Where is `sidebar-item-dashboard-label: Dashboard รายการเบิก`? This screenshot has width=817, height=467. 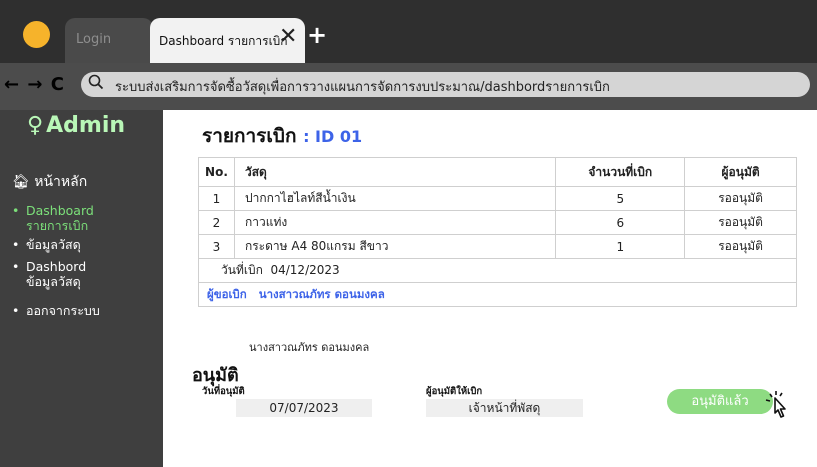
sidebar-item-dashboard-label: Dashboard รายการเบิก is located at coordinates (60, 218).